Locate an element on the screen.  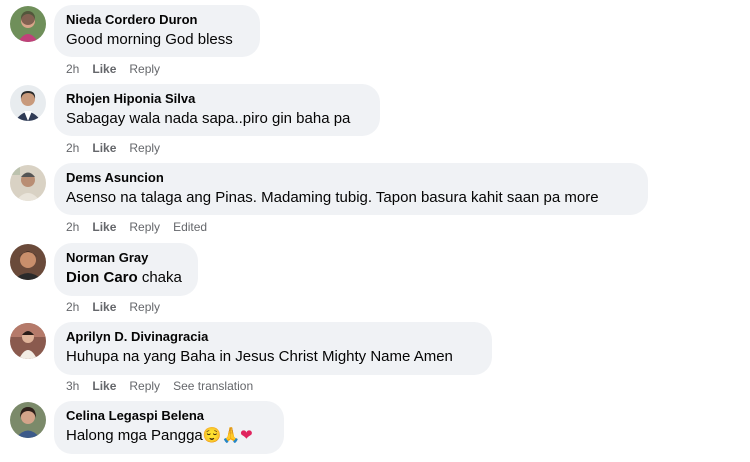
comment-author: Celina Legaspi Belena is located at coordinates (169, 416).